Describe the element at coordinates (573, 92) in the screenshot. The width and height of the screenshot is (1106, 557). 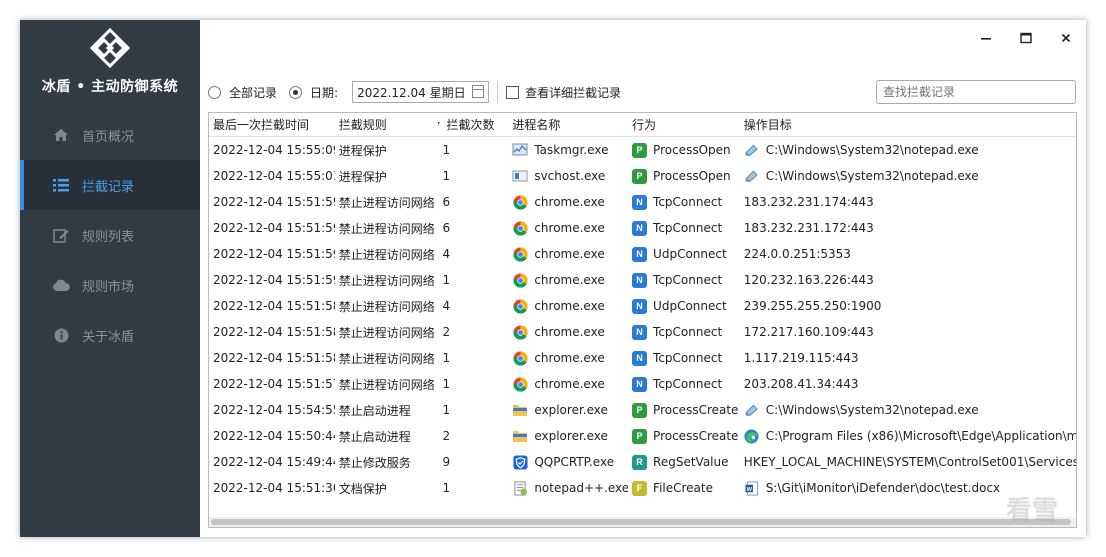
I see `detail-records-label: 查看详细拦截记录` at that location.